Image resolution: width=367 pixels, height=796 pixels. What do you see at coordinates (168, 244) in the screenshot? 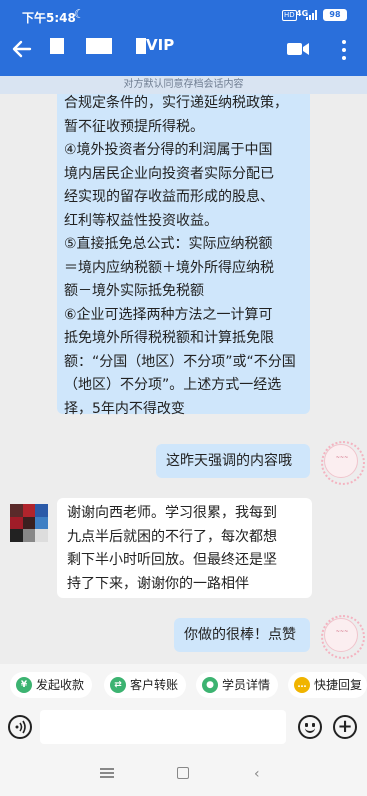
I see `message-line: ⑤直接抵免总公式：实际应纳税额` at bounding box center [168, 244].